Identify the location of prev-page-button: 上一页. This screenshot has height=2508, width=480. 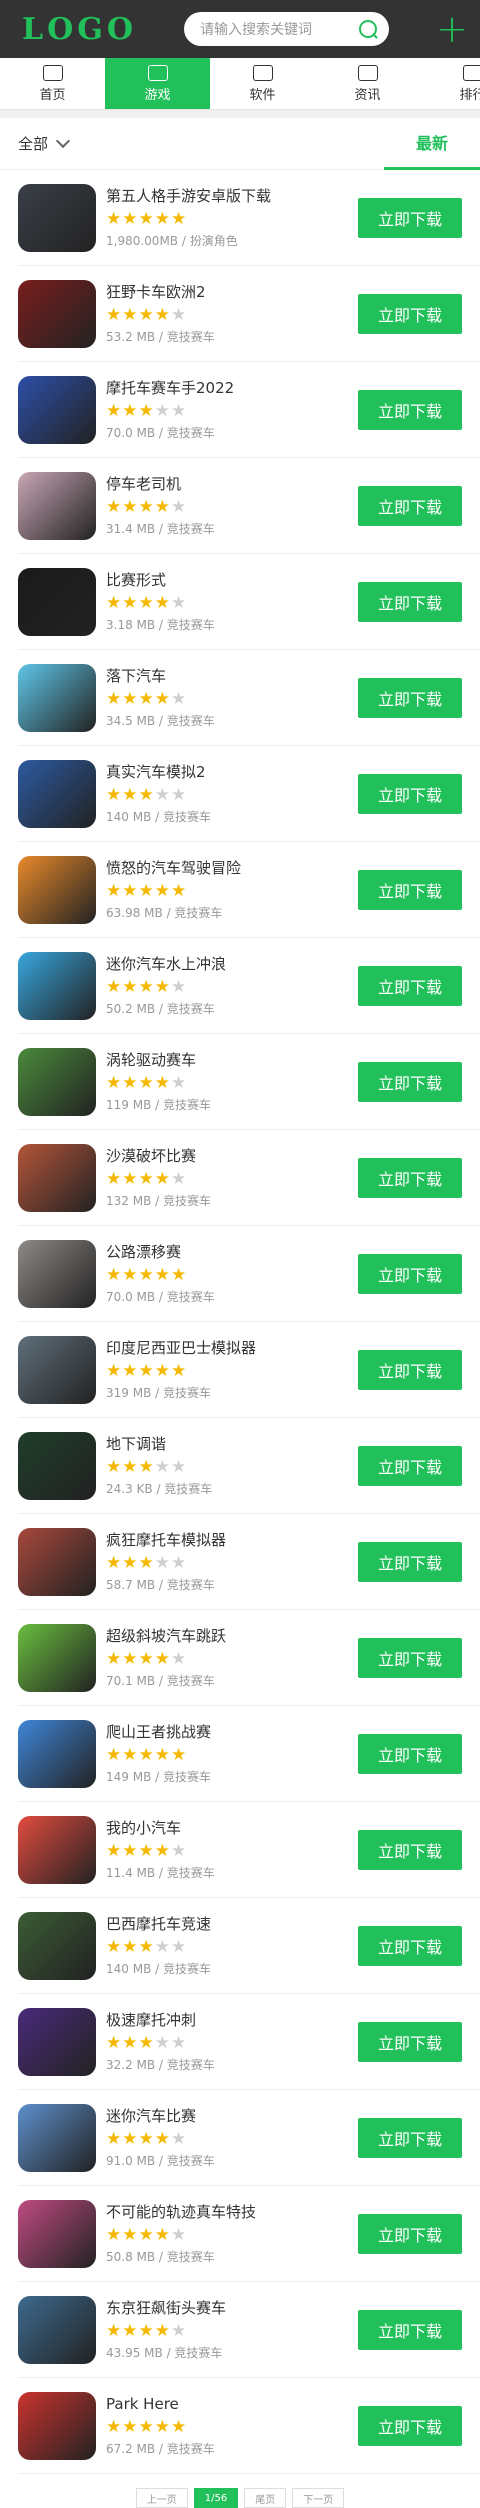
(162, 2498).